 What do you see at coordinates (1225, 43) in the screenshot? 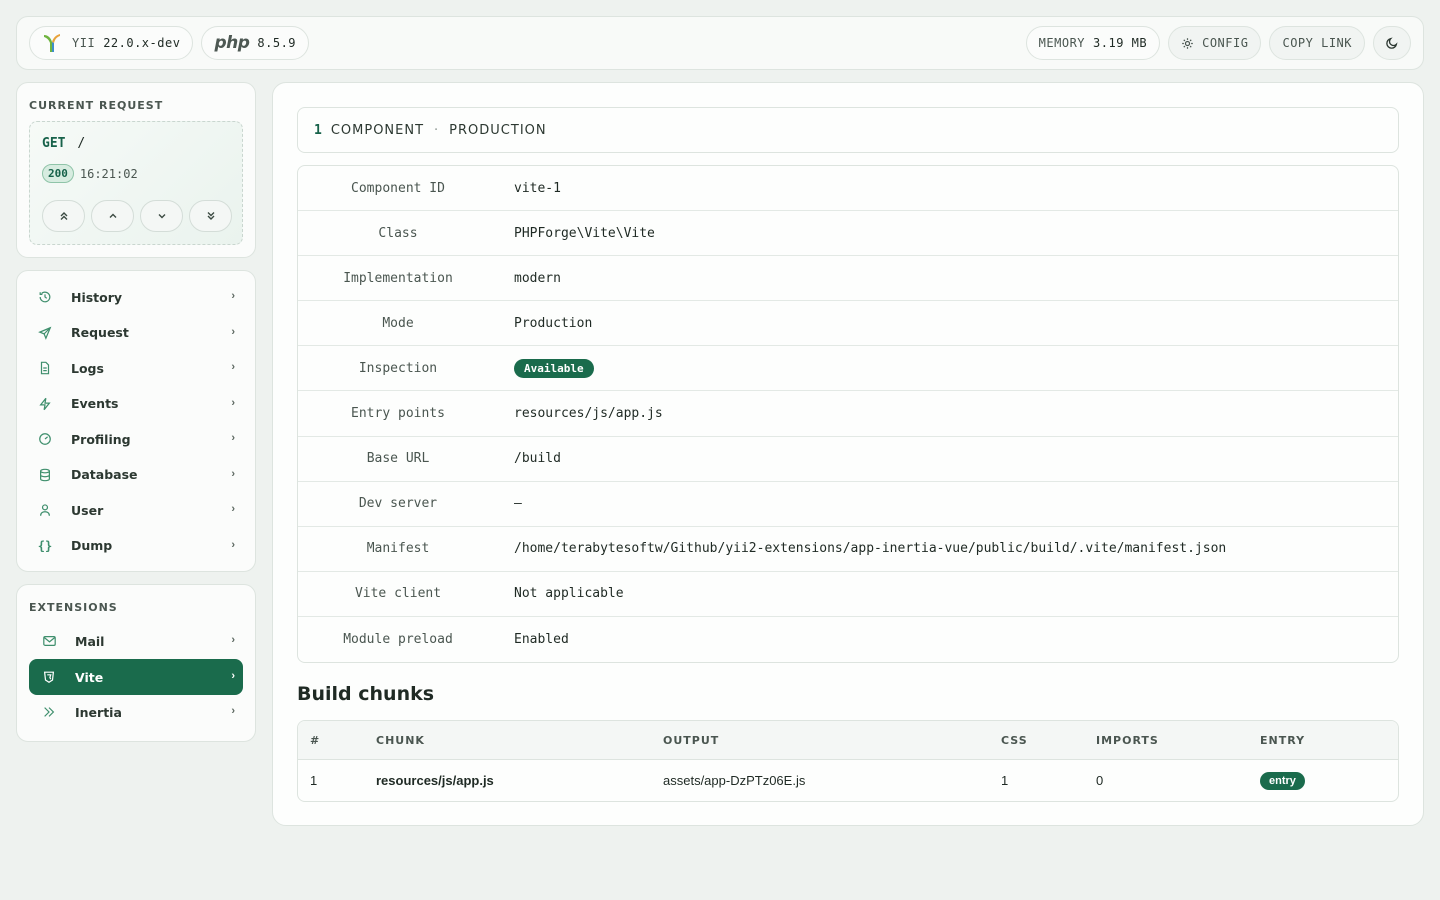
I see `config-label: CONFIG` at bounding box center [1225, 43].